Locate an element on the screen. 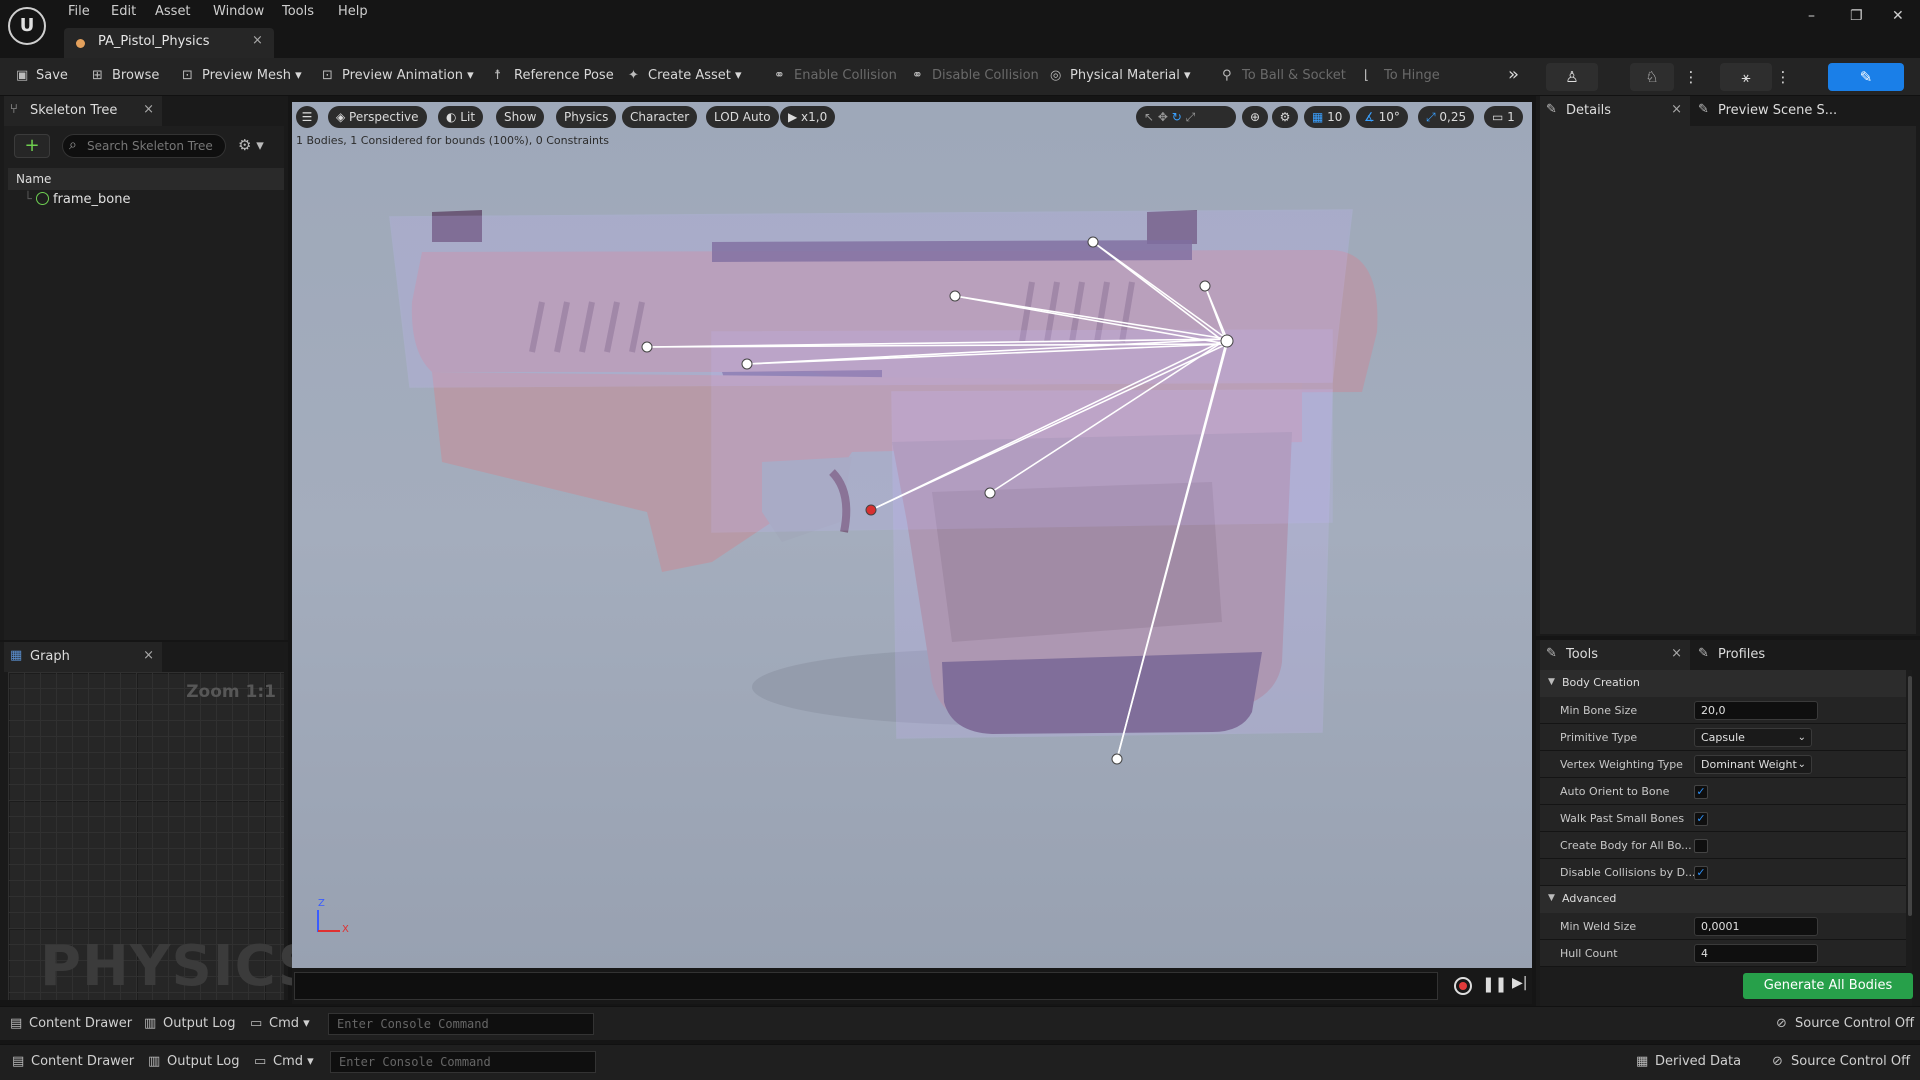 This screenshot has width=1920, height=1080. save-button: ▣ Save is located at coordinates (42, 75).